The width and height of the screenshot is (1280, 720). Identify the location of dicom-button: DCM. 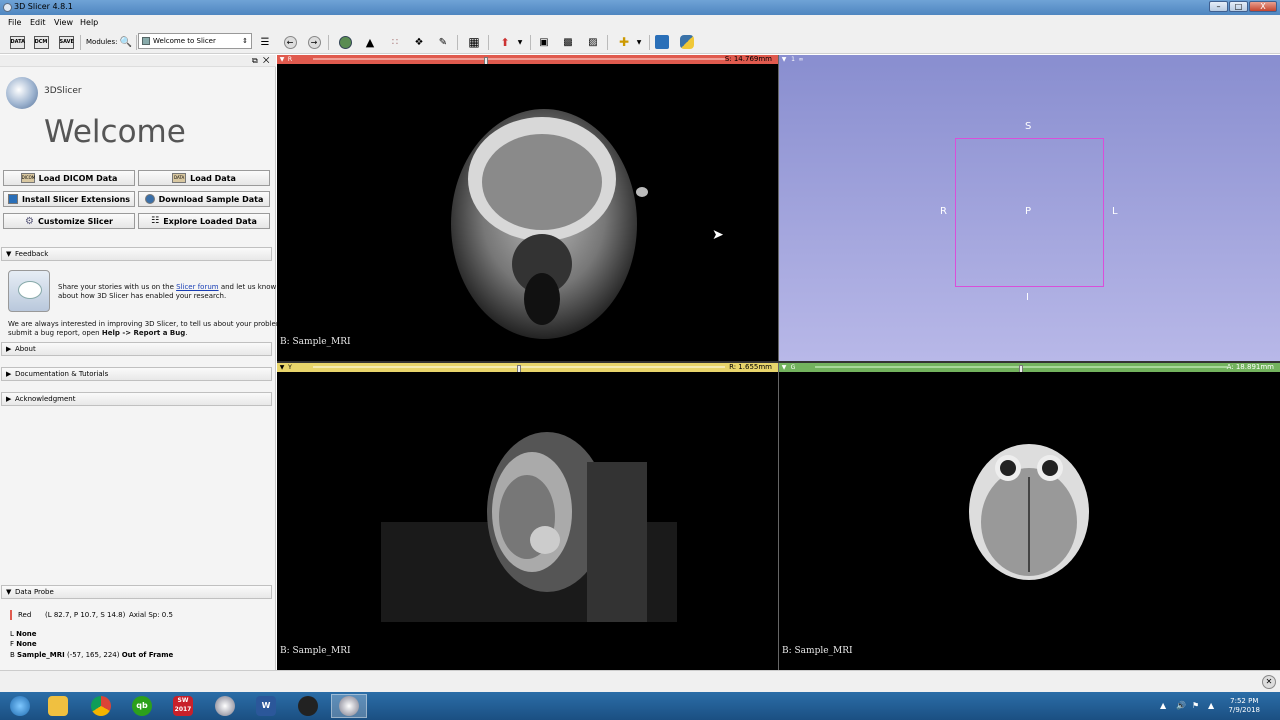
(41, 42).